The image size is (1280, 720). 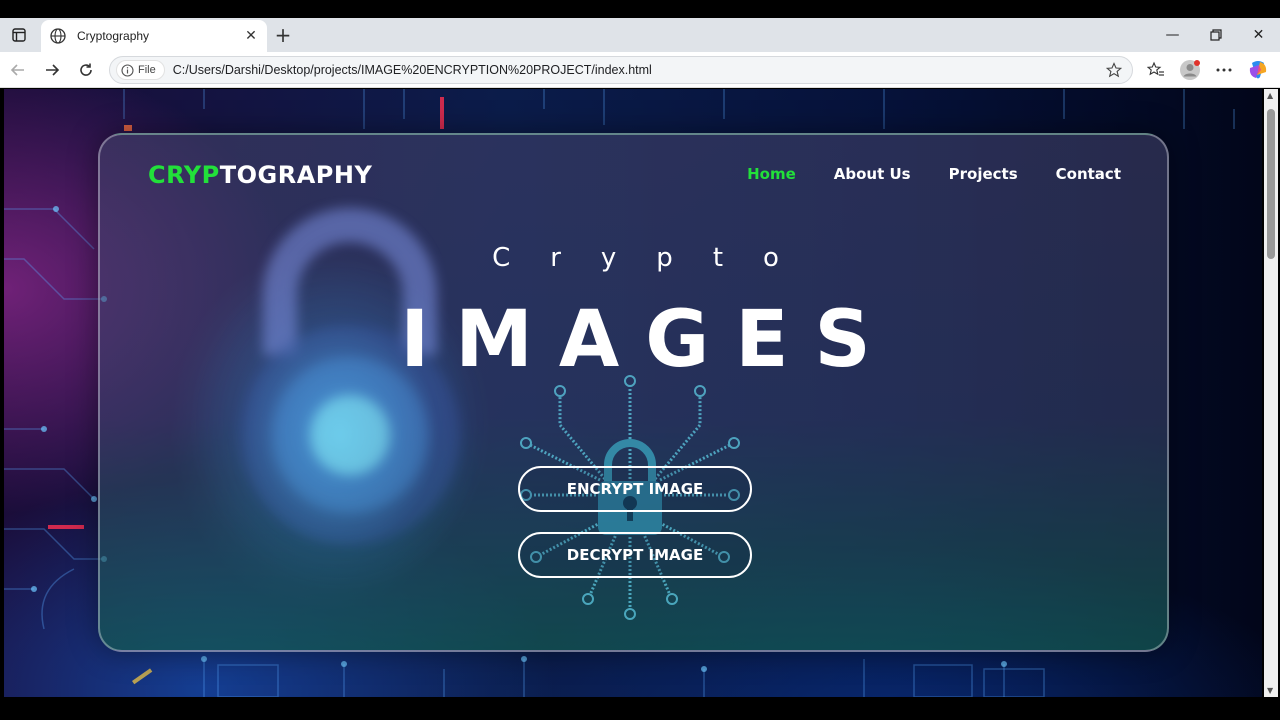 What do you see at coordinates (1271, 184) in the screenshot?
I see `scrollbar-thumb` at bounding box center [1271, 184].